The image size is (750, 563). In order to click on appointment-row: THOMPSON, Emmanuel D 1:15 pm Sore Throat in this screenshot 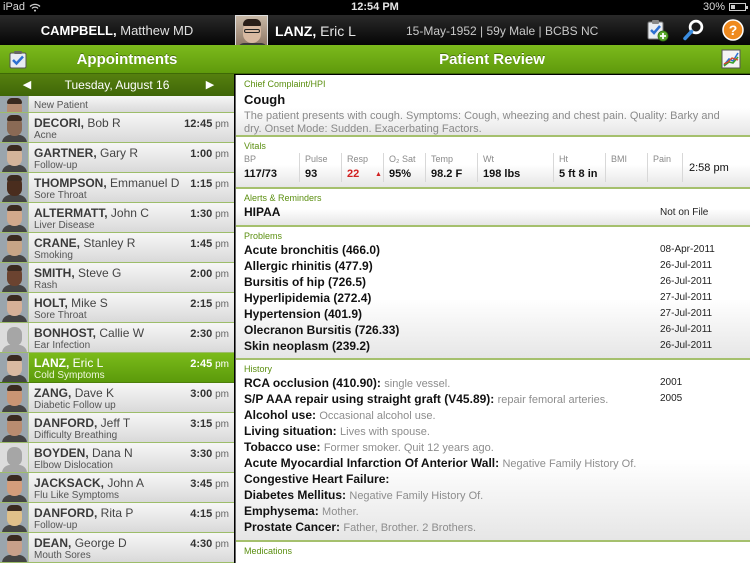, I will do `click(117, 188)`.